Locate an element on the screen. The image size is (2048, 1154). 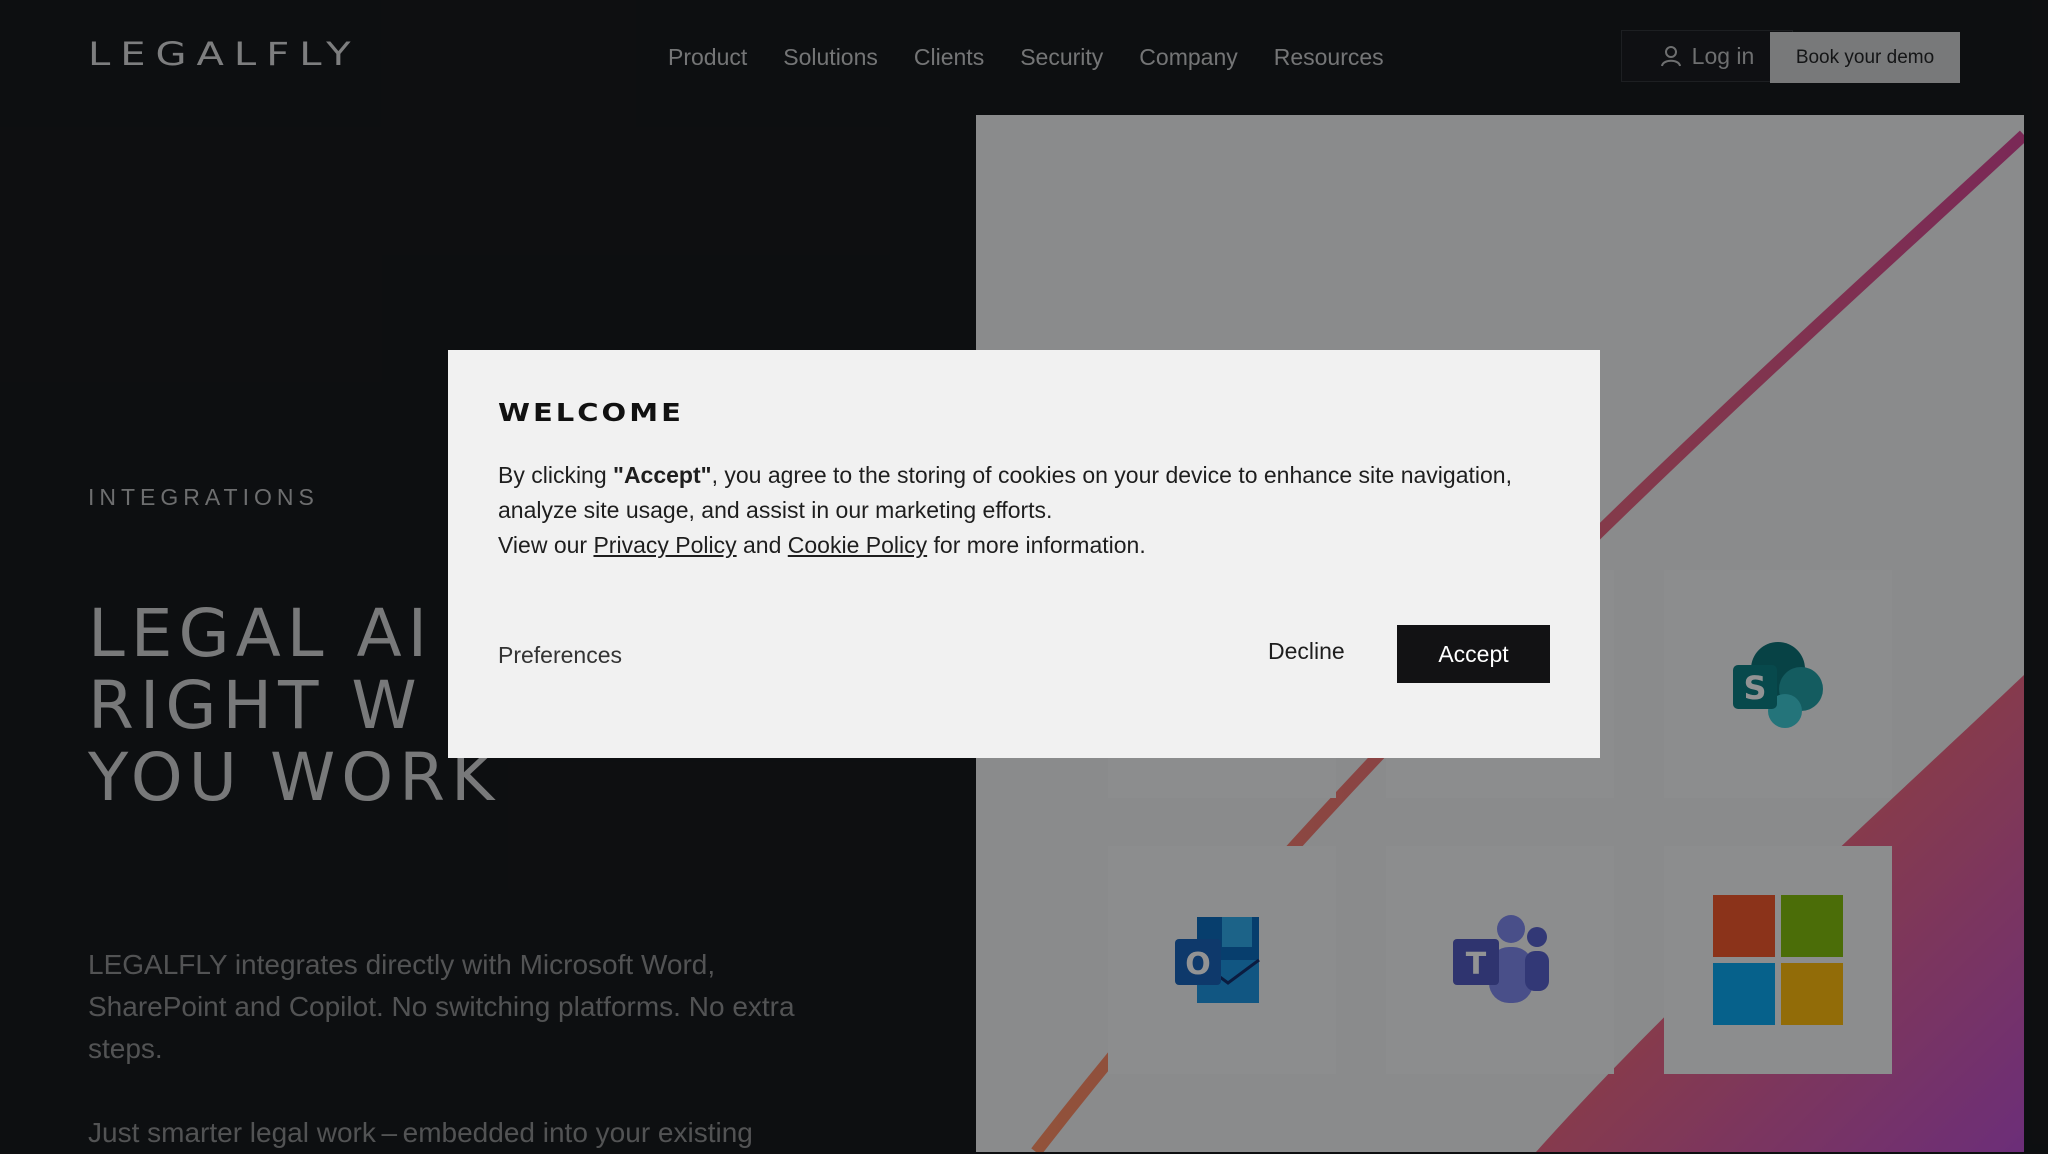
login-label: Log in is located at coordinates (1723, 55).